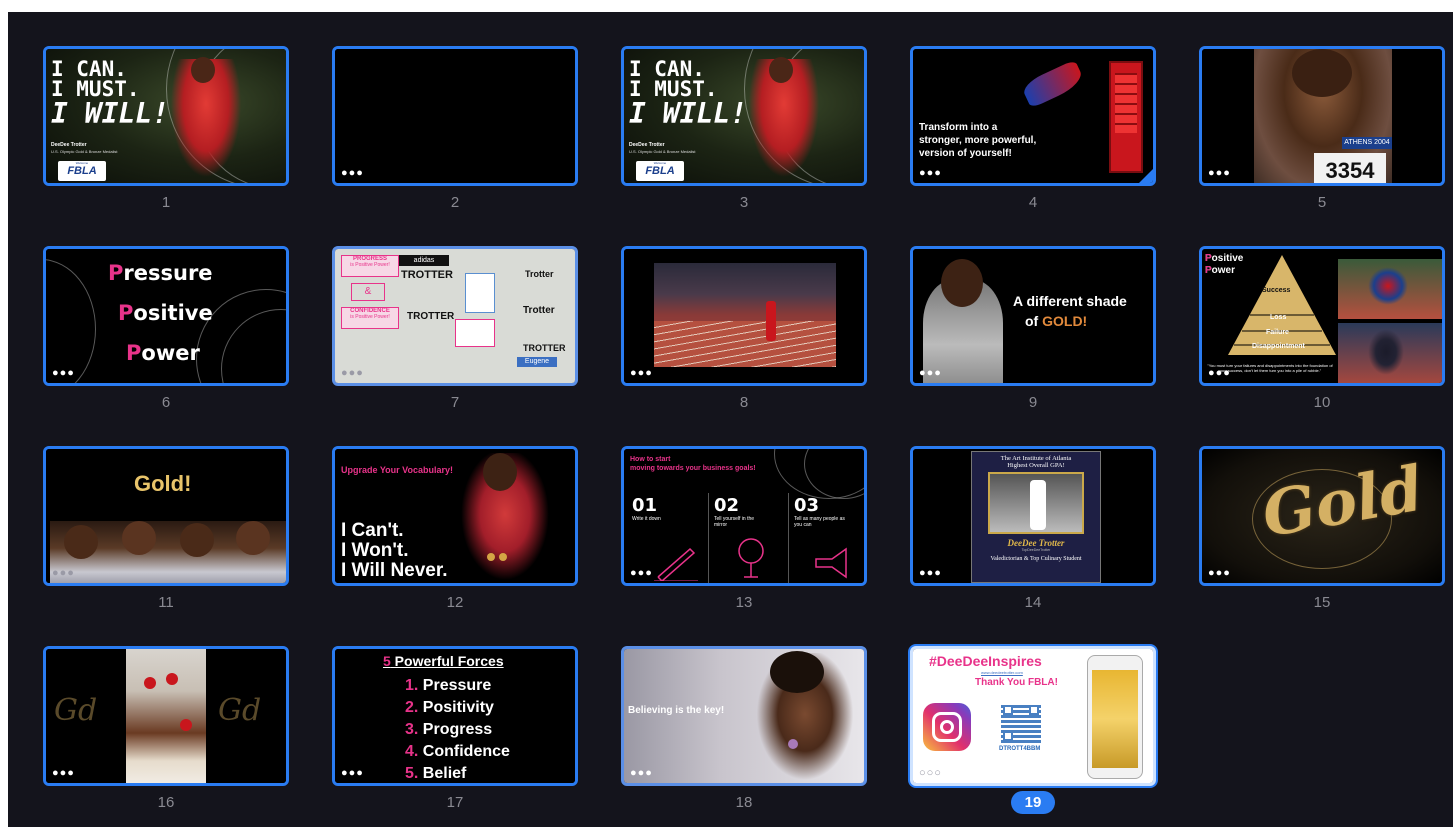 This screenshot has width=1453, height=827. What do you see at coordinates (76, 710) in the screenshot?
I see `gold-logo-left: Gd` at bounding box center [76, 710].